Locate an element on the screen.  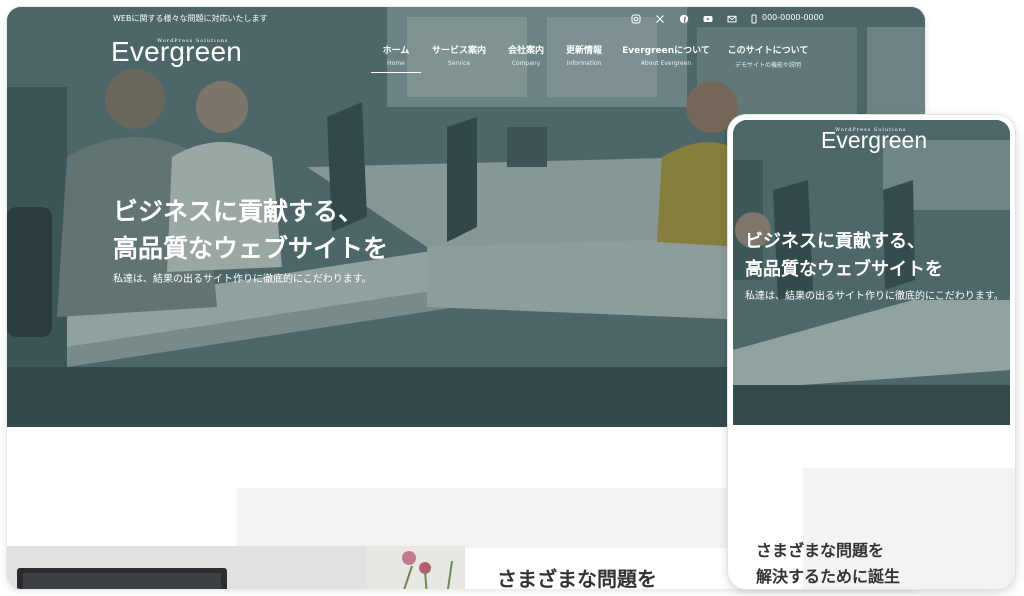
nav-item-site-info: このサイトについて デモサイトの機能や説明 is located at coordinates (768, 56).